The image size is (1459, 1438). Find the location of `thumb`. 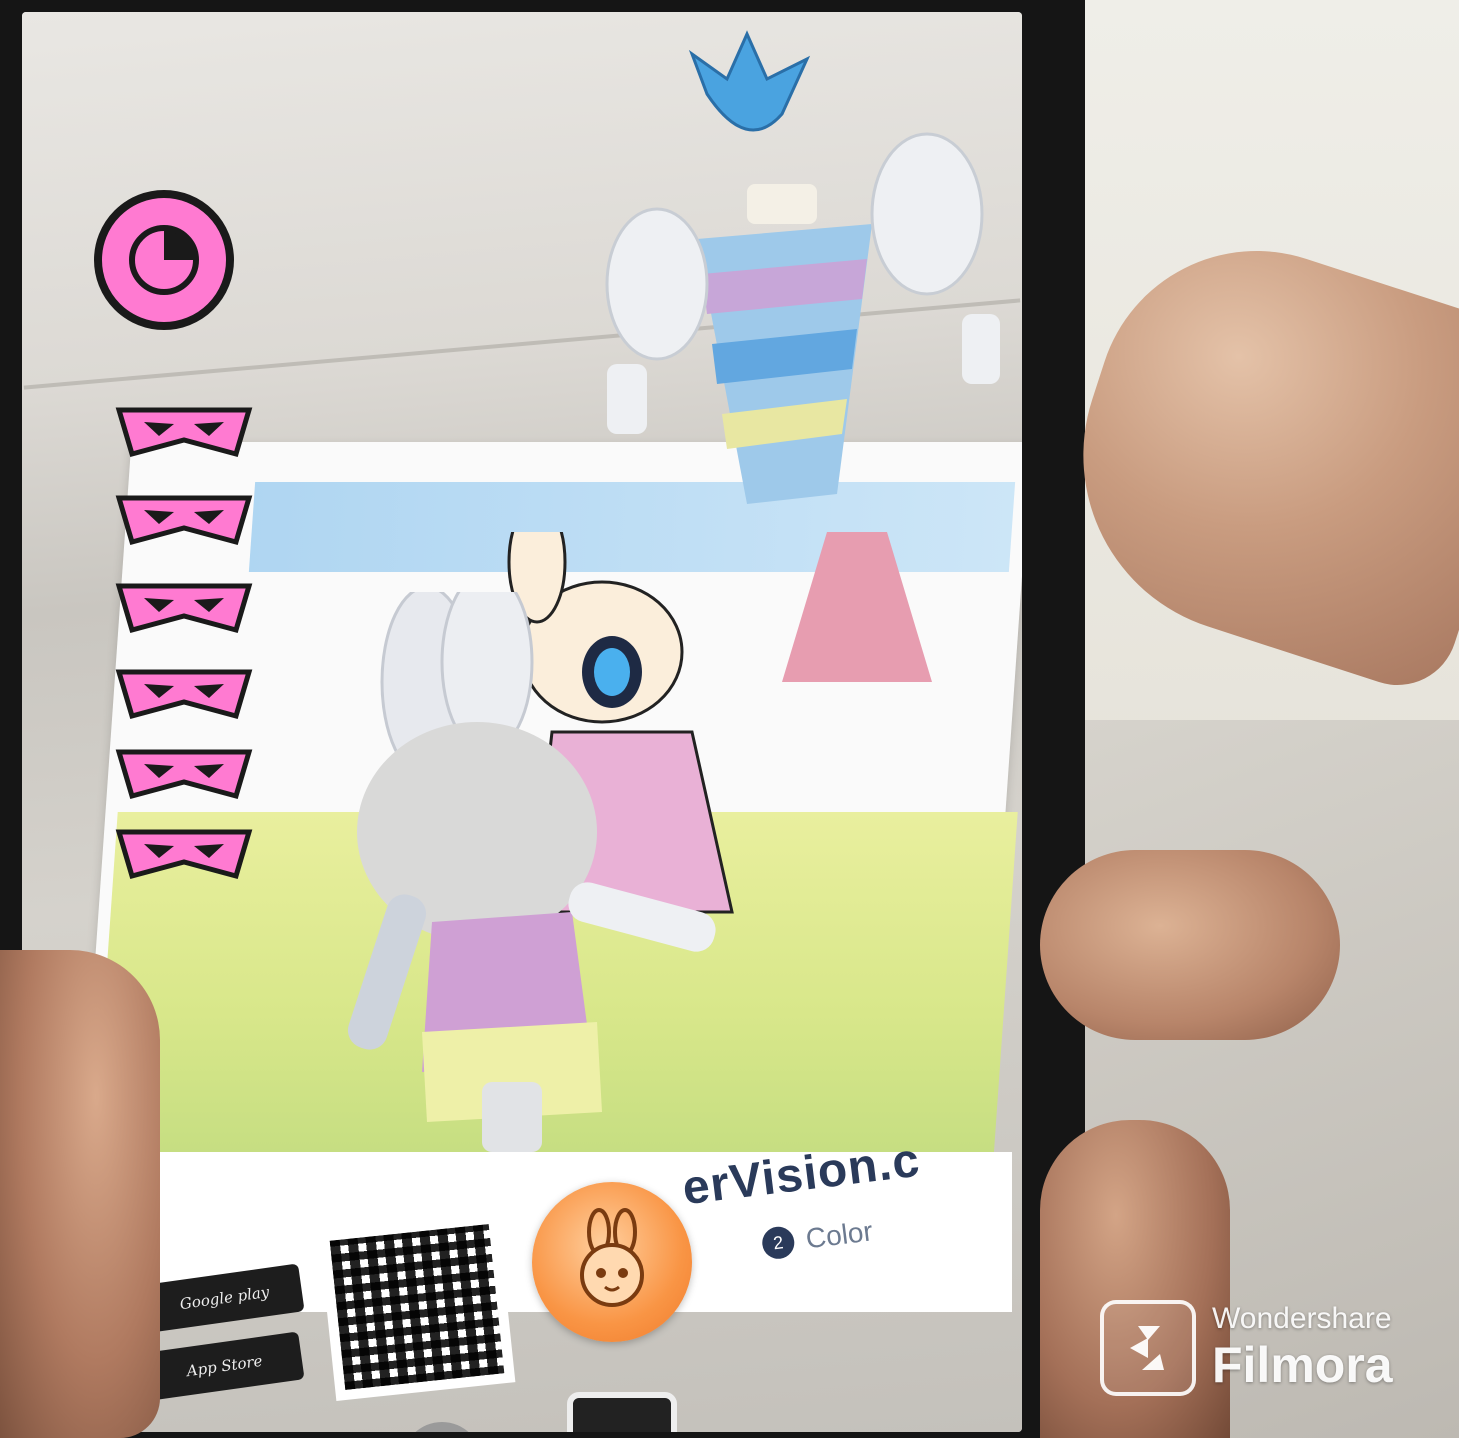

thumb is located at coordinates (80, 1194).